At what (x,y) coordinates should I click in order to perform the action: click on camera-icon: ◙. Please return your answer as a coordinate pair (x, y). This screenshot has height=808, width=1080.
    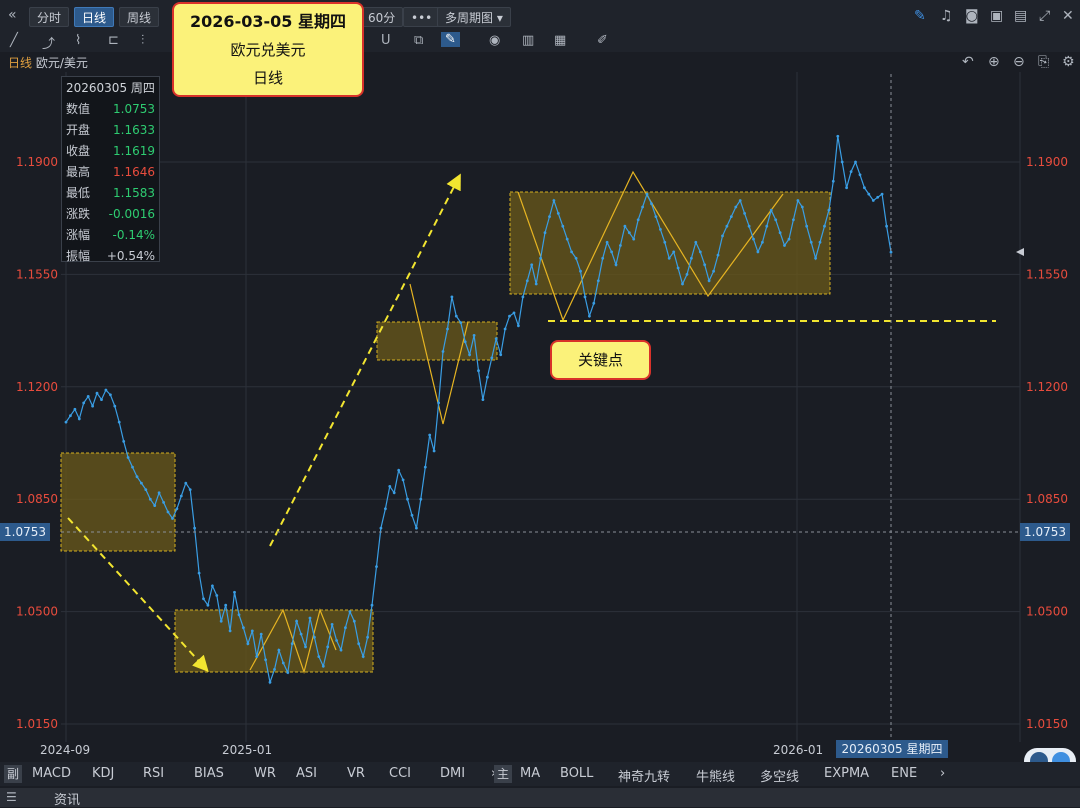
    Looking at the image, I should click on (972, 16).